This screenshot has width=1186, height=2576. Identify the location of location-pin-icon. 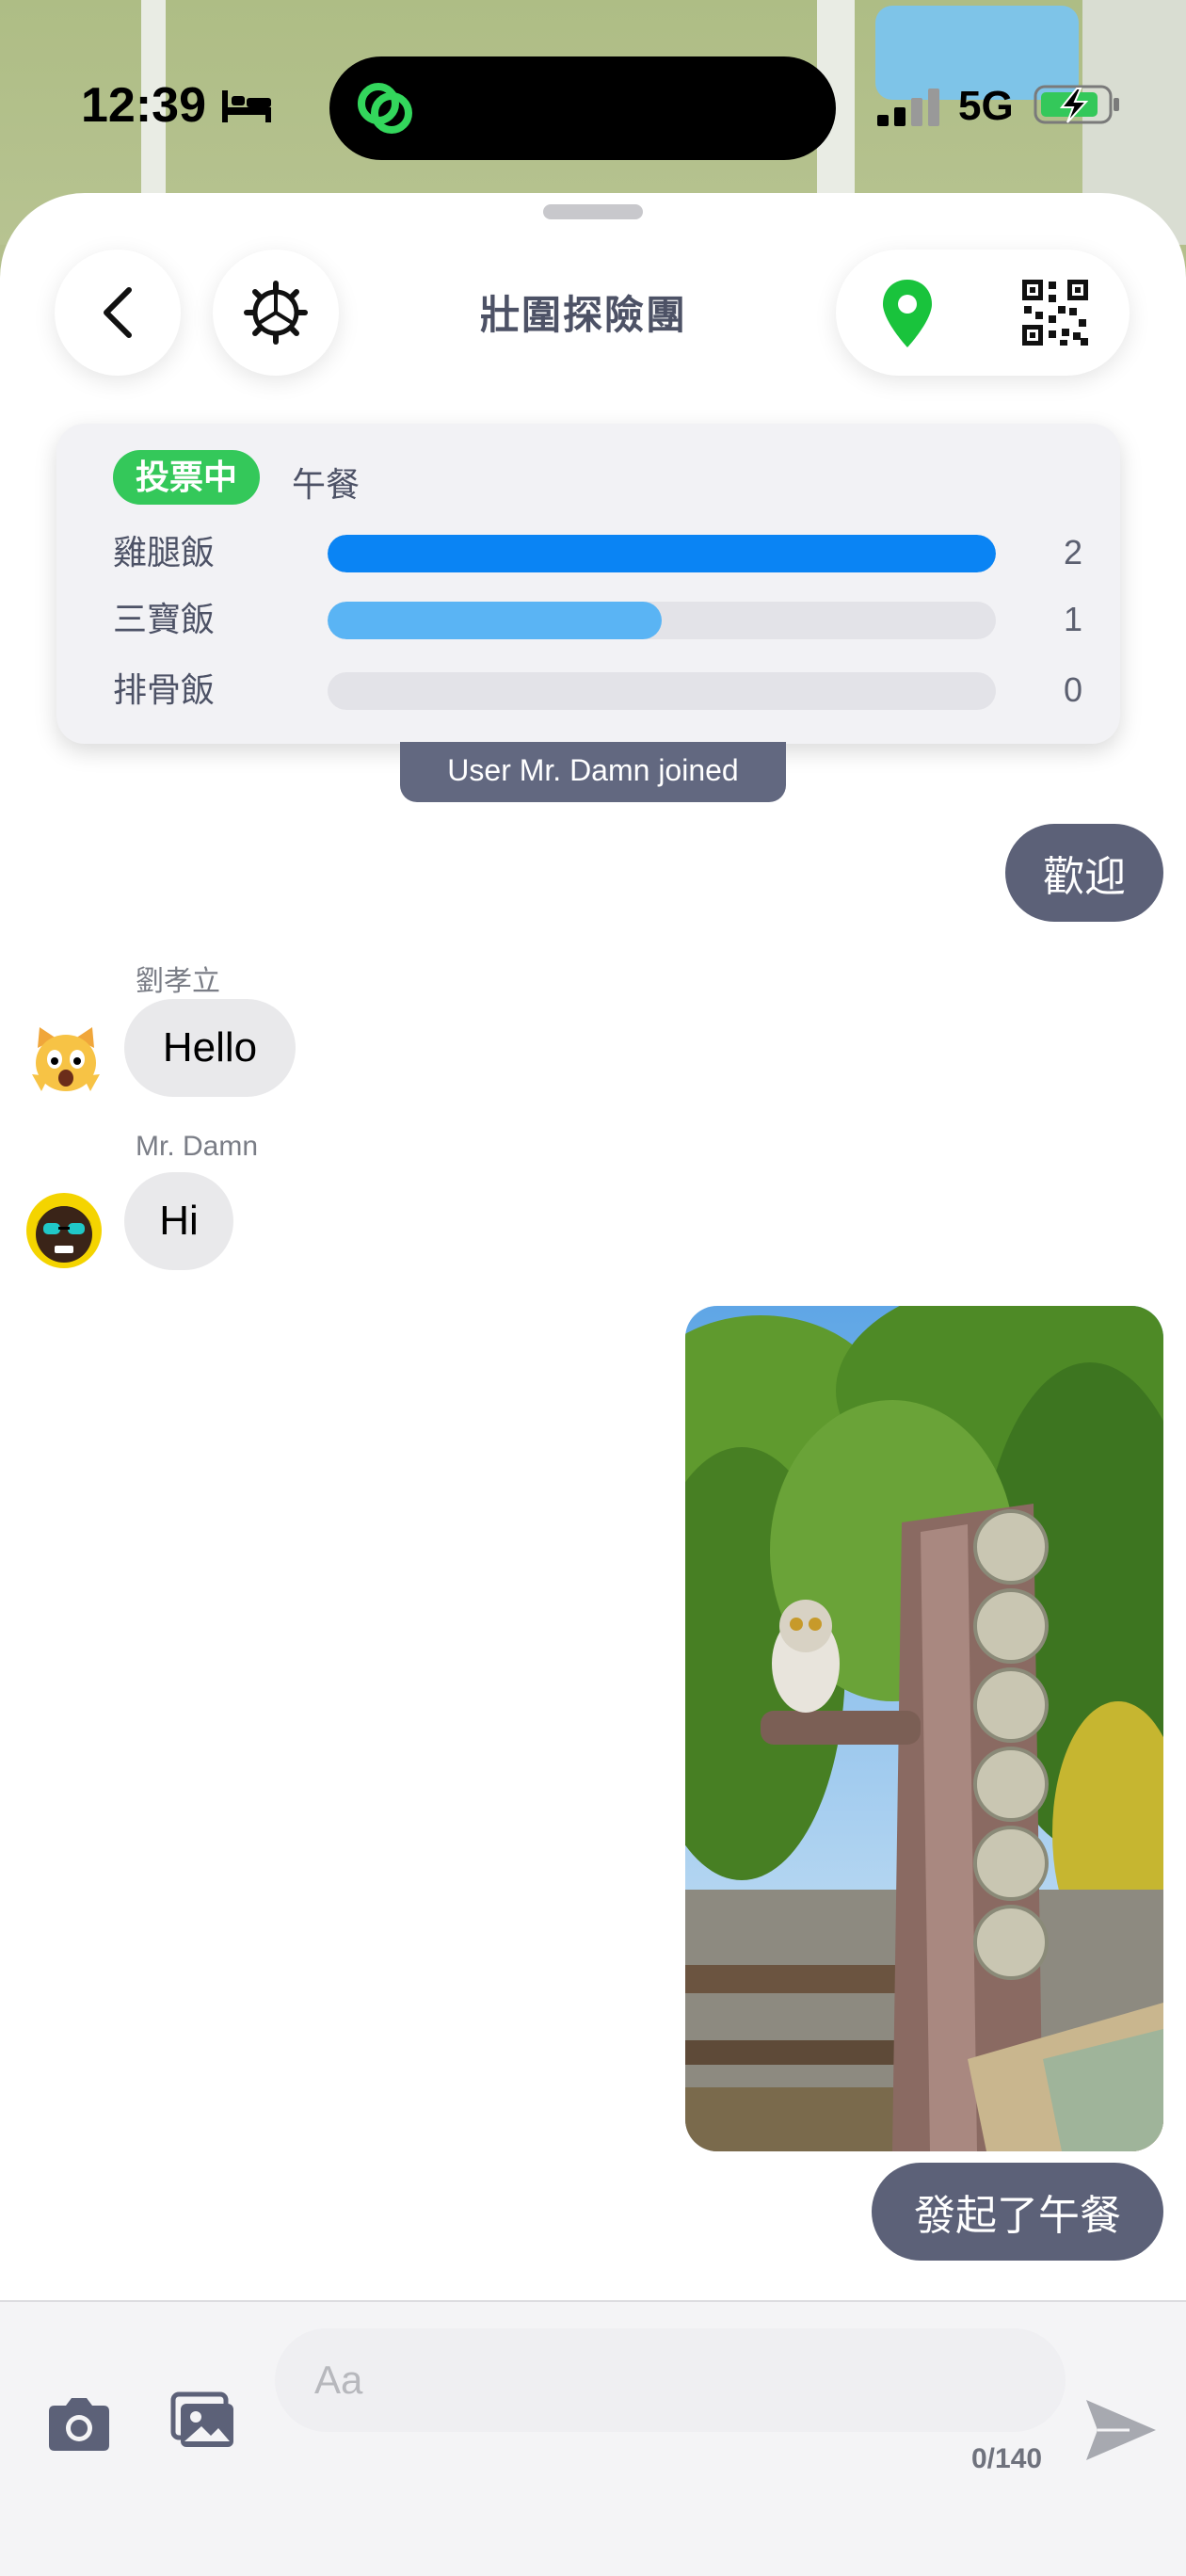
(907, 313).